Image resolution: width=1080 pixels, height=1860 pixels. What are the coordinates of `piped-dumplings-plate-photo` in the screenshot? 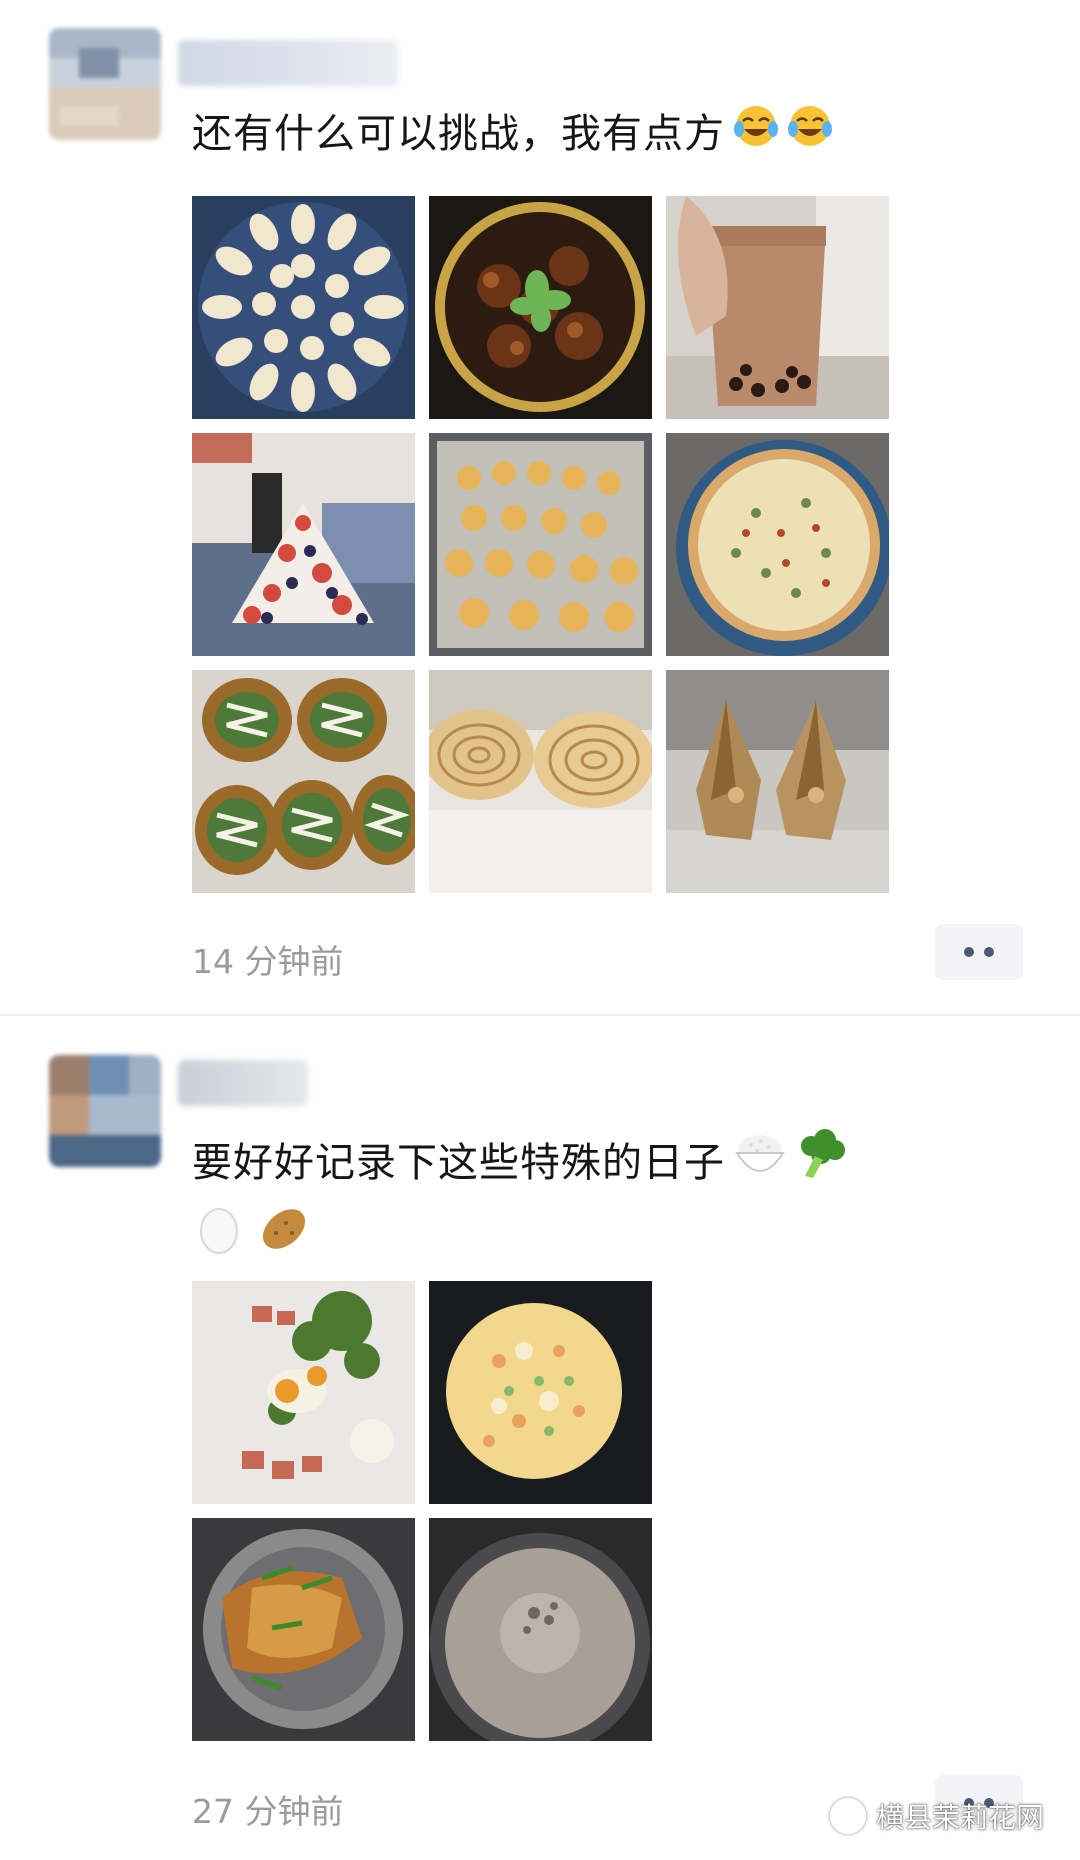 It's located at (303, 307).